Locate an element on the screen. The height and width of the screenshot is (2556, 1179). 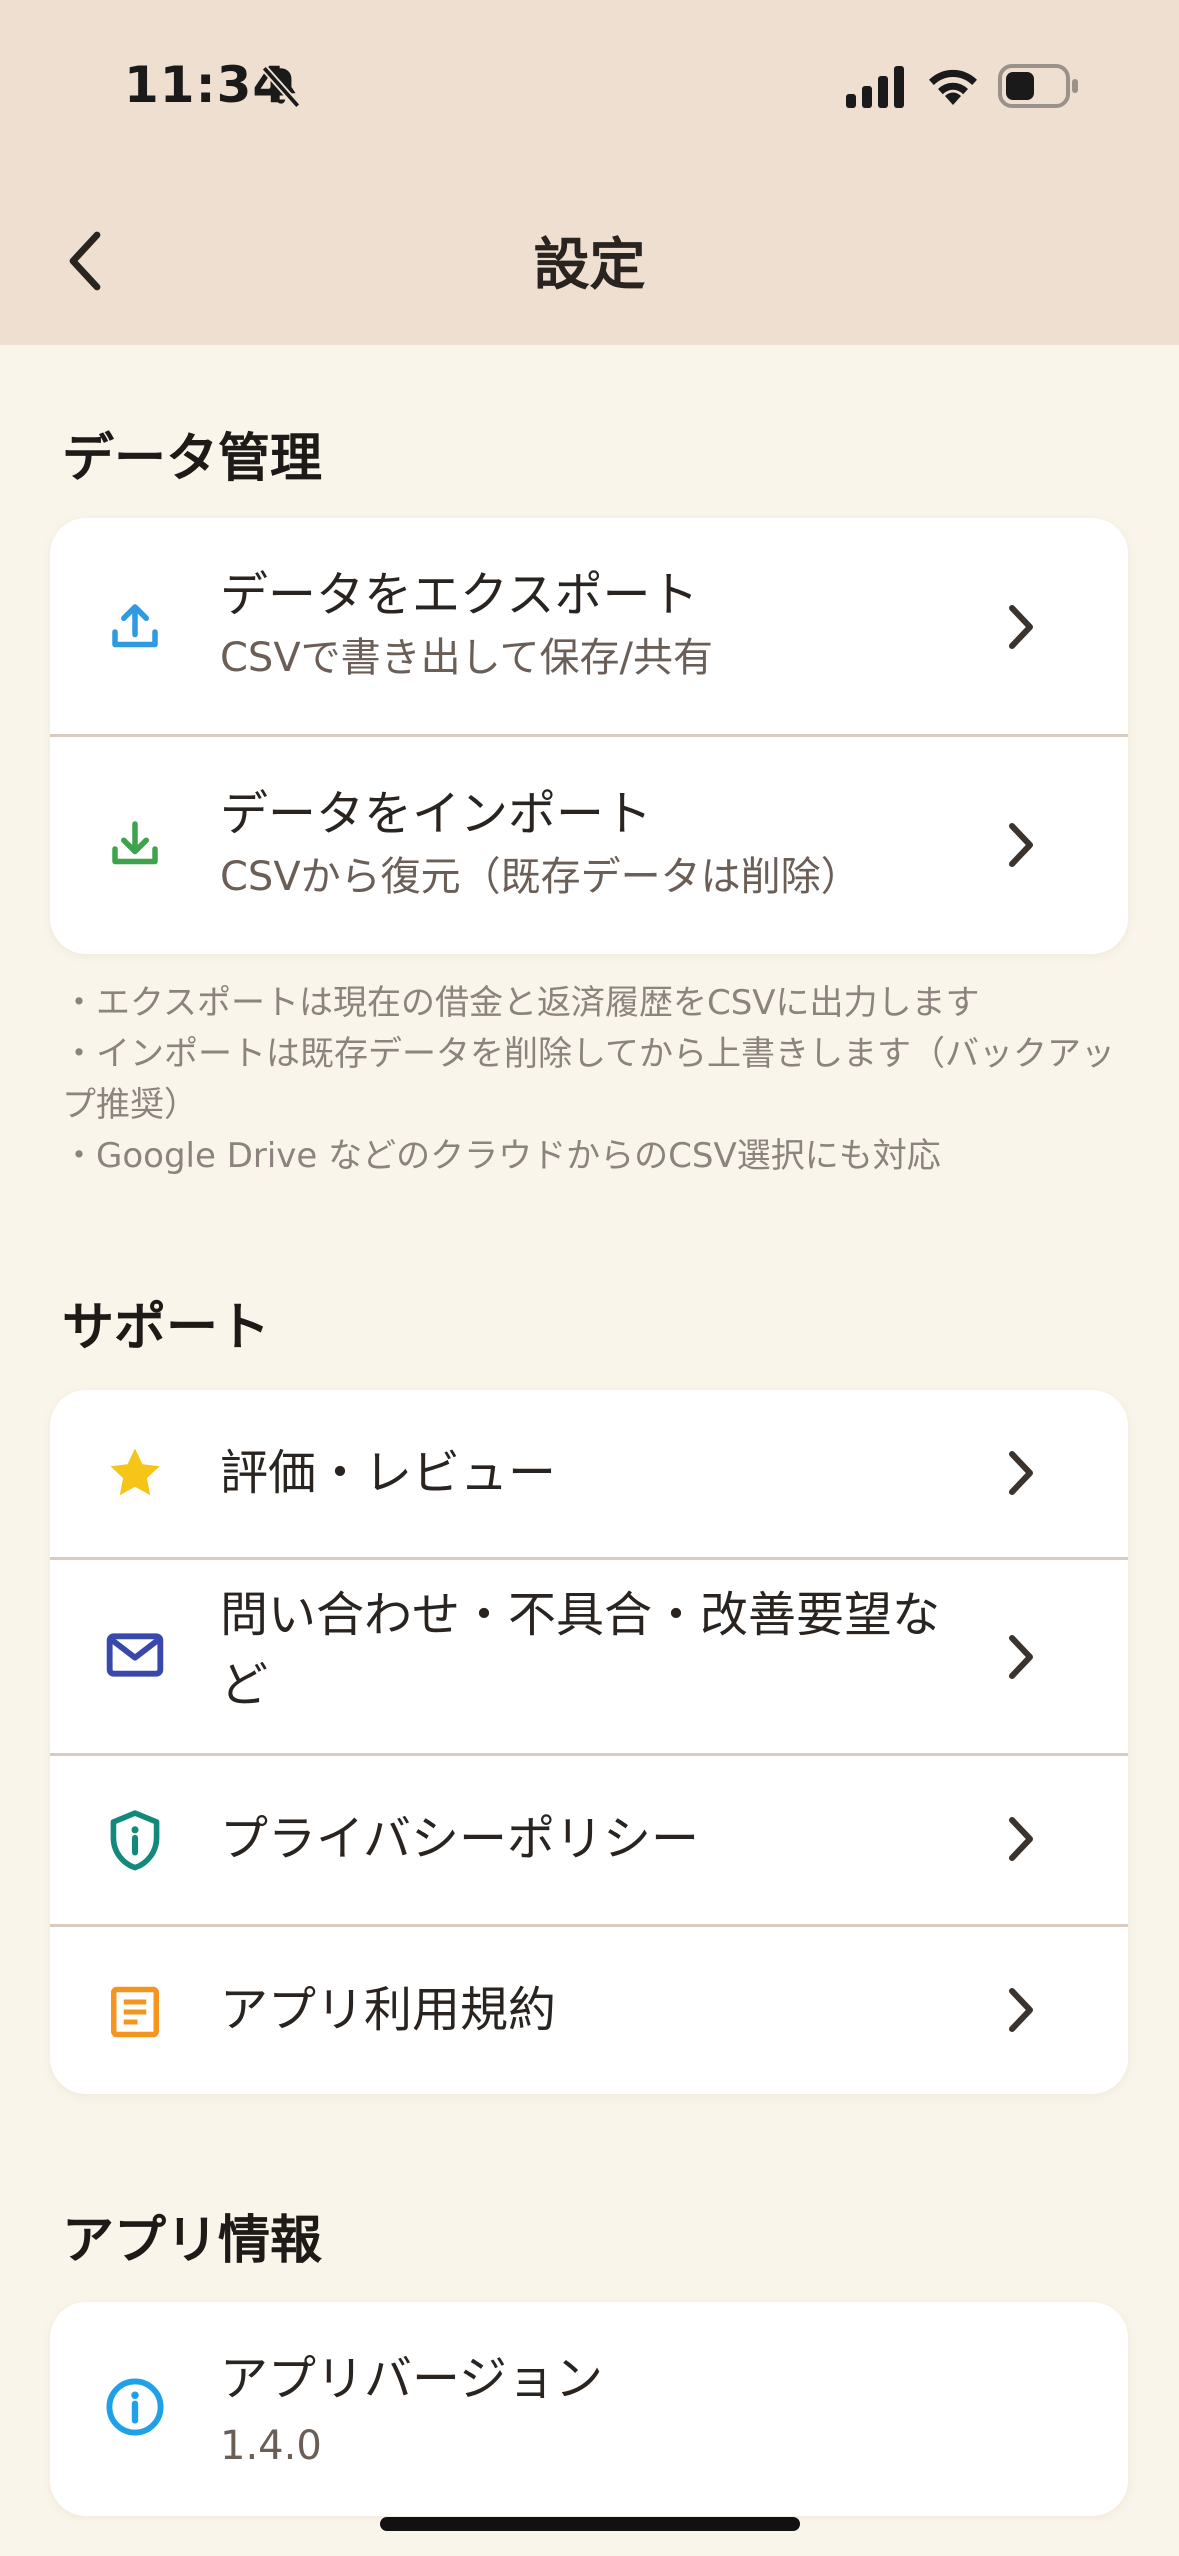
export-title: データをエクスポート is located at coordinates (459, 595).